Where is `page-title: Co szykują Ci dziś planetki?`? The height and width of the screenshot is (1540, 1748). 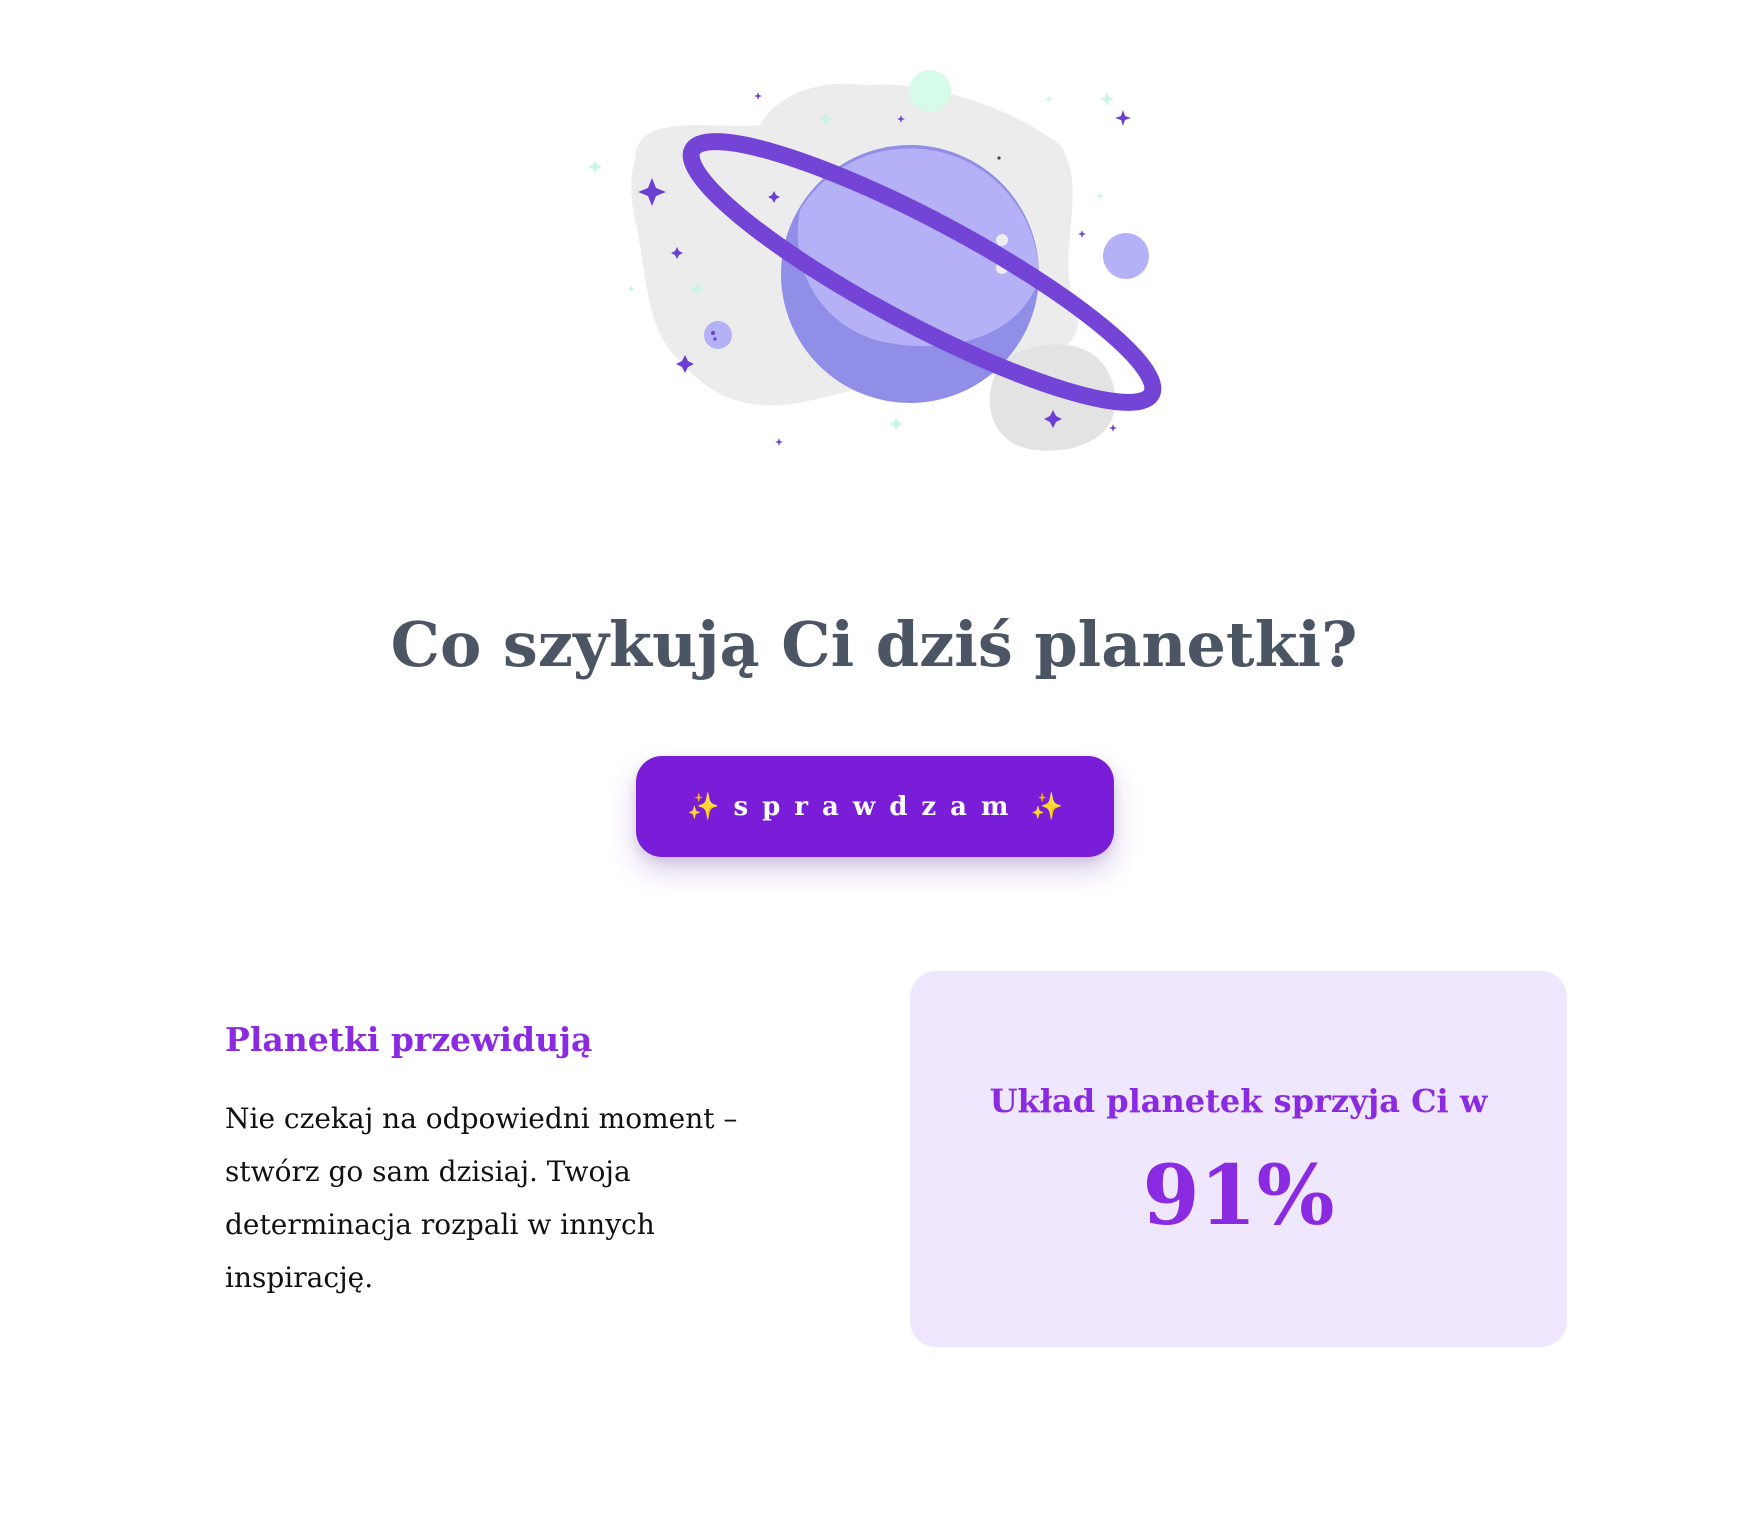
page-title: Co szykują Ci dziś planetki? is located at coordinates (874, 644).